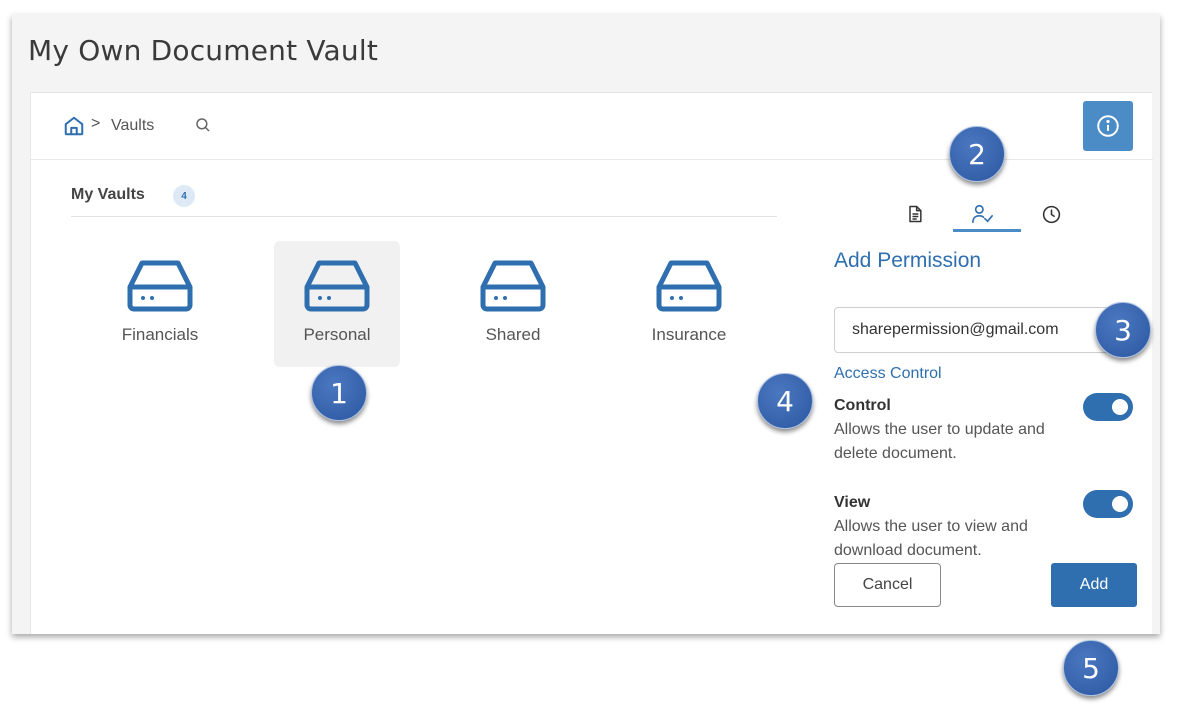  What do you see at coordinates (888, 373) in the screenshot?
I see `access-control-label: Access Control` at bounding box center [888, 373].